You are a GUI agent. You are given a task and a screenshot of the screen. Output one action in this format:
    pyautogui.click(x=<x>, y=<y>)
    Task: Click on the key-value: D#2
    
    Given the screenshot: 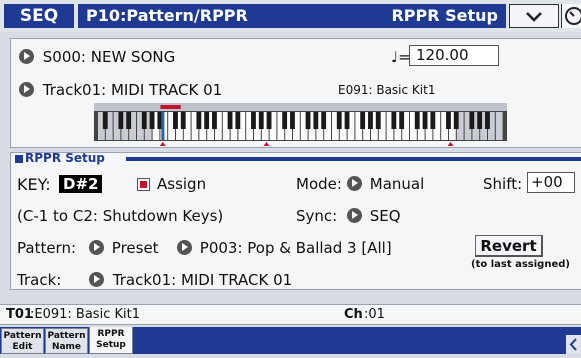 What is the action you would take?
    pyautogui.click(x=81, y=184)
    